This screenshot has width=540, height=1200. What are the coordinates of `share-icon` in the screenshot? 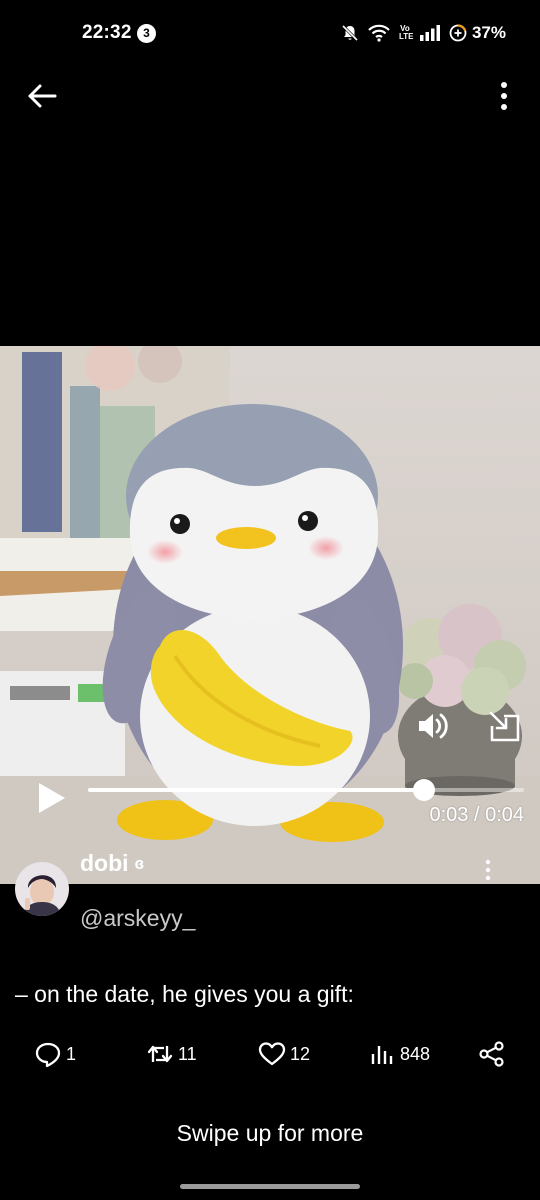 It's located at (491, 1054).